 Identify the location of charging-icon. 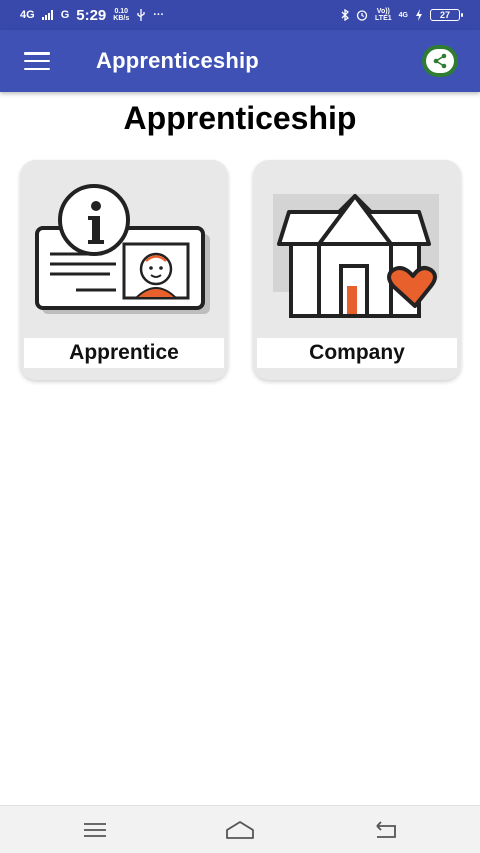
(419, 15).